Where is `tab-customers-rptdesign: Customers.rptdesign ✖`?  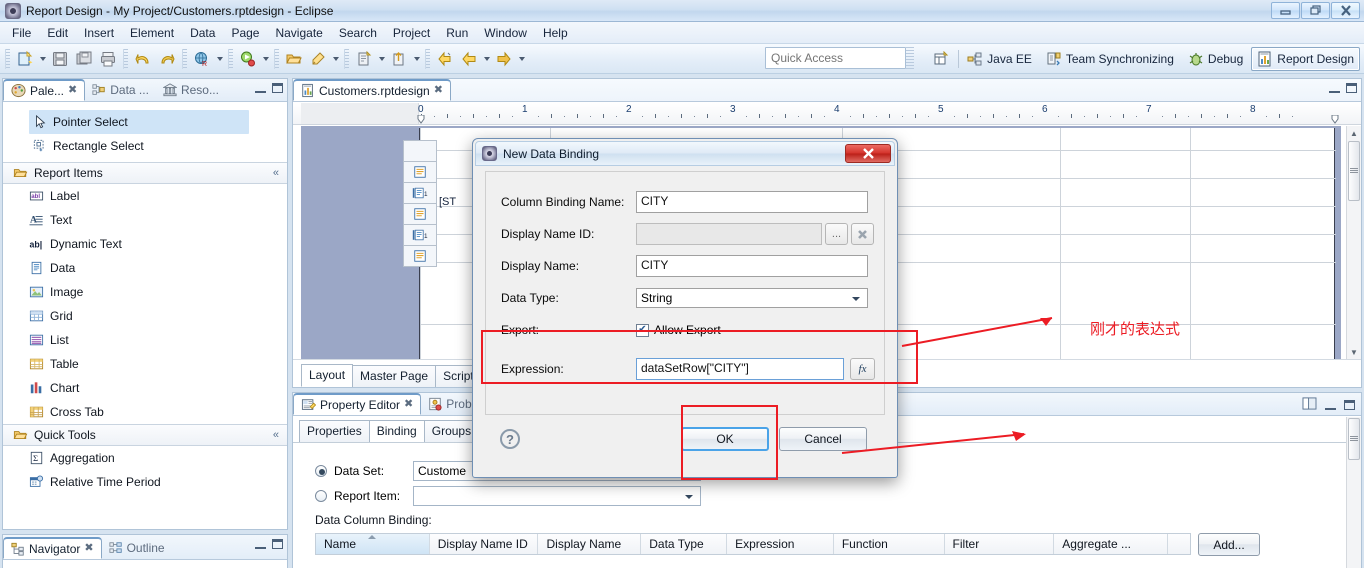
tab-customers-rptdesign: Customers.rptdesign ✖ is located at coordinates (372, 90).